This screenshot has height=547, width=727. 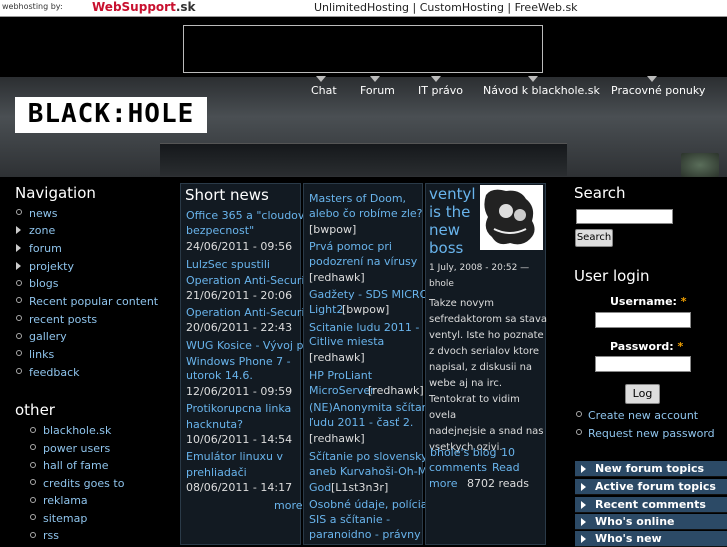 I want to click on other-item-blackhole: blackhole.sk, so click(x=77, y=430).